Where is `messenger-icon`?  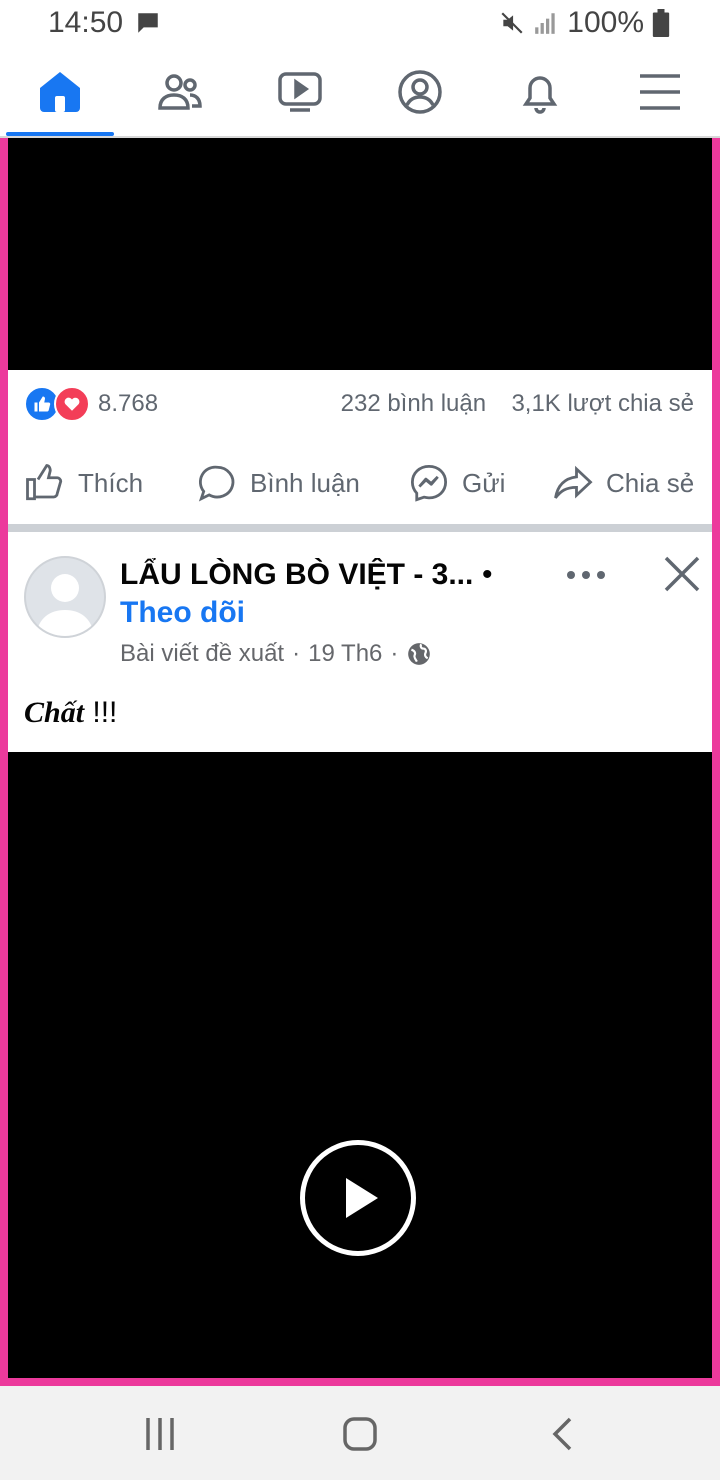
messenger-icon is located at coordinates (429, 483).